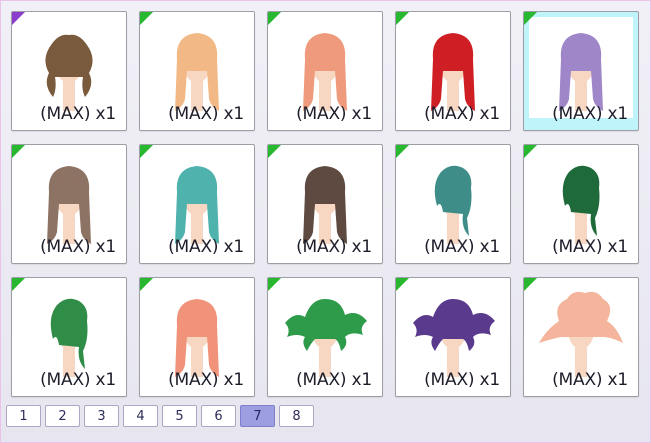  Describe the element at coordinates (160, 416) in the screenshot. I see `pagination: 12345678` at that location.